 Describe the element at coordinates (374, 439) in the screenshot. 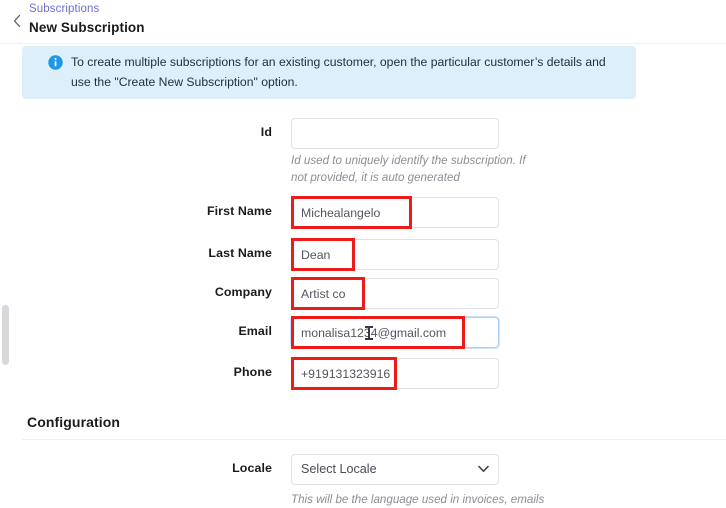

I see `section-divider` at that location.